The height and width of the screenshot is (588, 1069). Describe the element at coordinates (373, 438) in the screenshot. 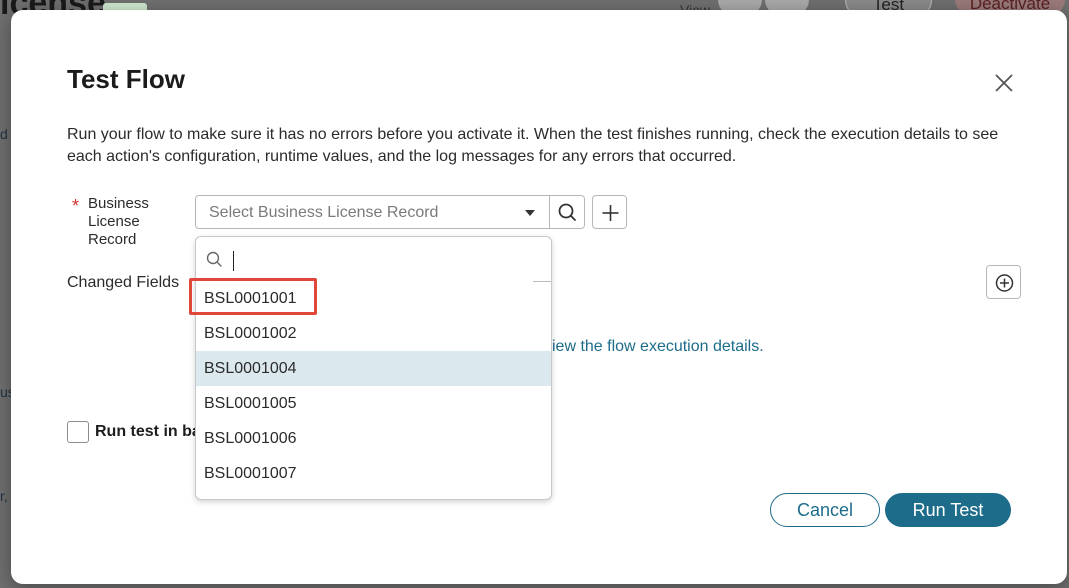

I see `dropdown-option-bsl0001006: BSL0001006` at that location.